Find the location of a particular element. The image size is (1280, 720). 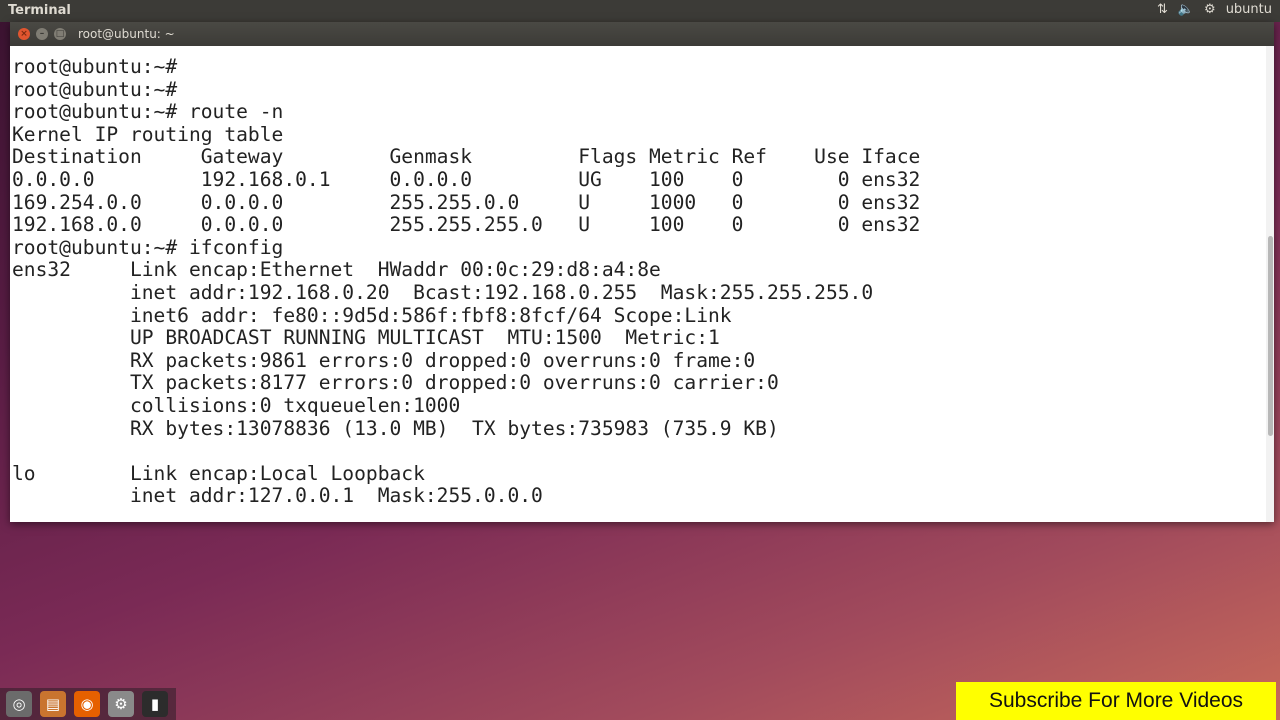

terminal-line: Kernel IP routing table is located at coordinates (148, 134).